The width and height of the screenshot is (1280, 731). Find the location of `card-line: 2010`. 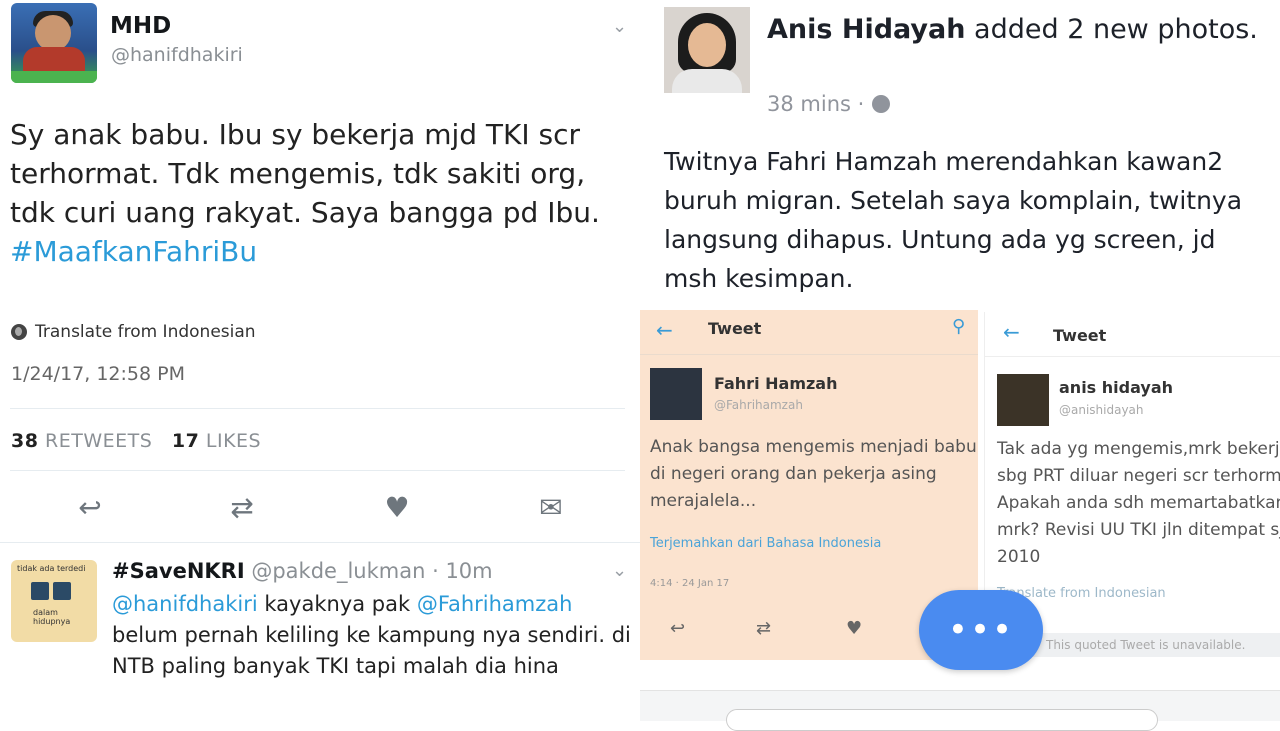

card-line: 2010 is located at coordinates (1019, 557).